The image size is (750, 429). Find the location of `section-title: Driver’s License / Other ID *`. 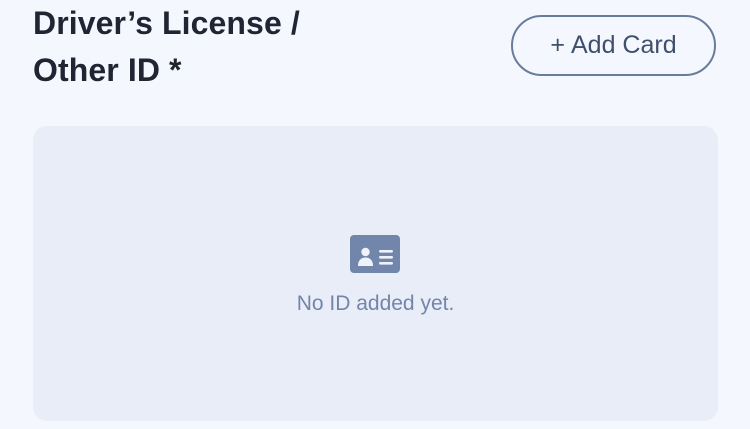

section-title: Driver’s License / Other ID * is located at coordinates (243, 47).